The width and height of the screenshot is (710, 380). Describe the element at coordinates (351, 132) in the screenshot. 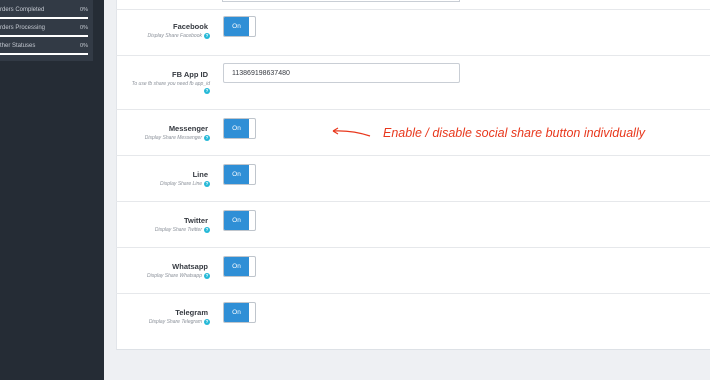

I see `left-arrow-icon` at that location.